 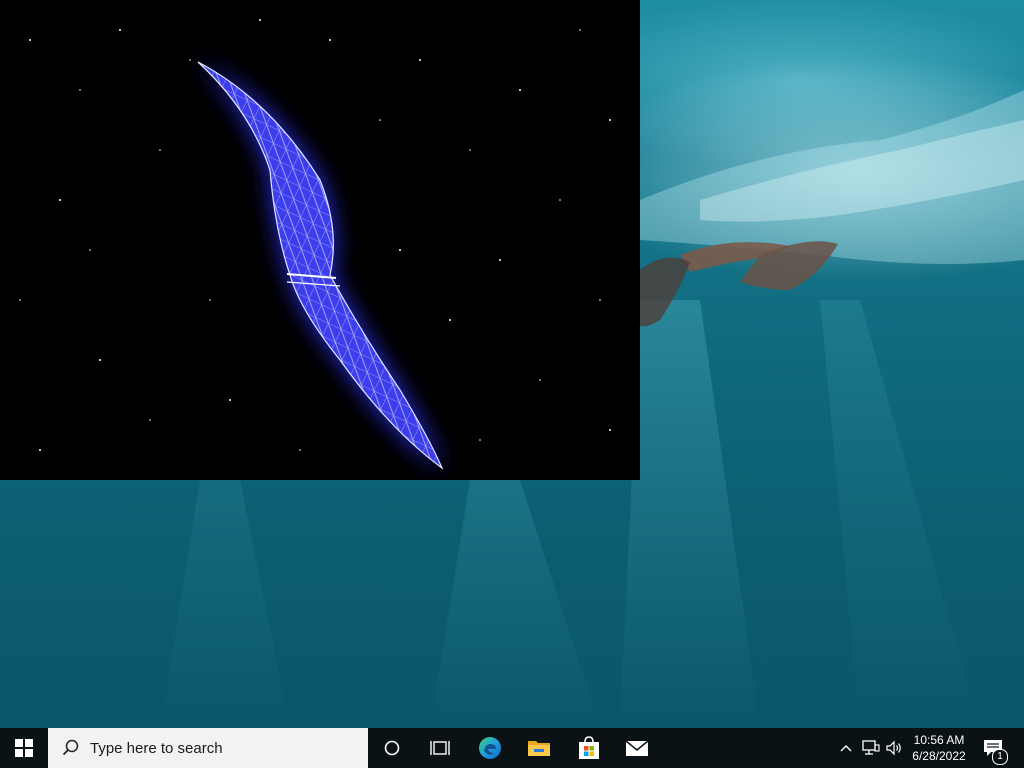 I want to click on action-center-button: 1, so click(x=993, y=748).